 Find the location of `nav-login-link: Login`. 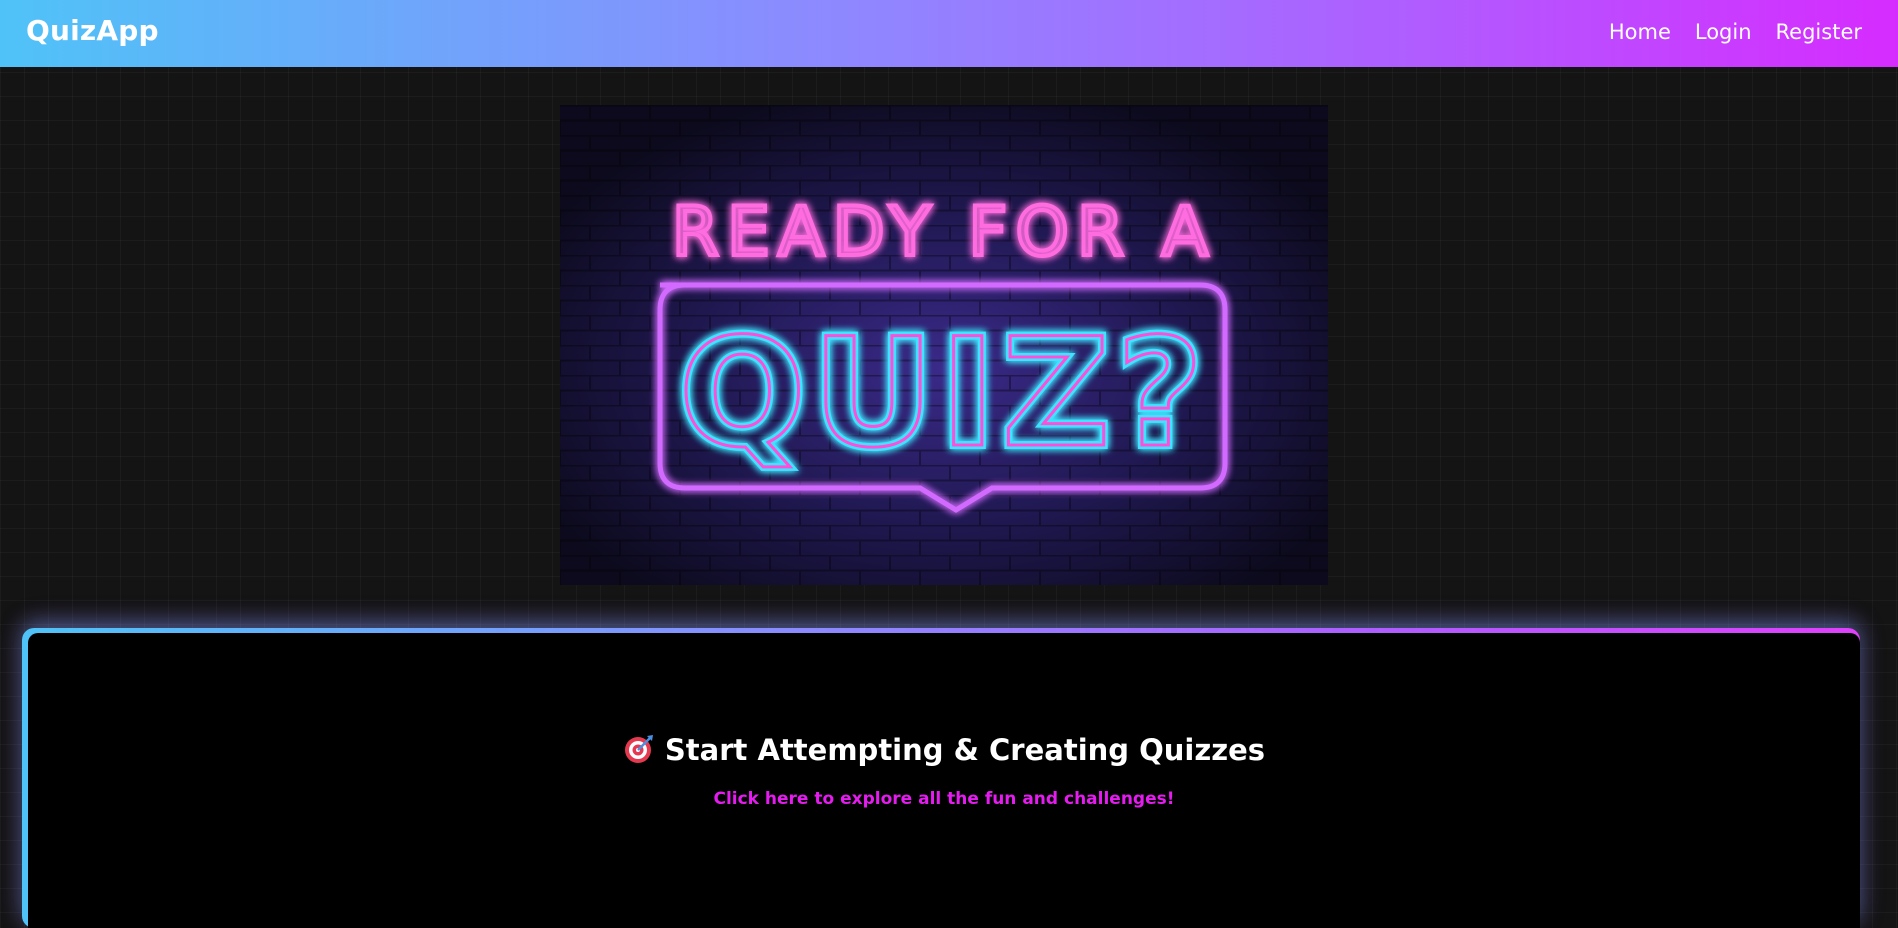

nav-login-link: Login is located at coordinates (1723, 32).